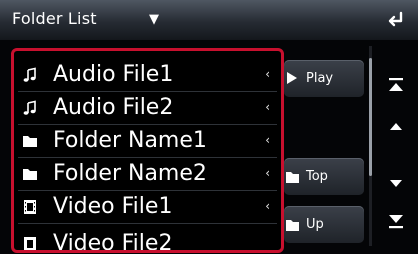 The width and height of the screenshot is (418, 254). I want to click on list-item: Folder Name2 ‹, so click(147, 173).